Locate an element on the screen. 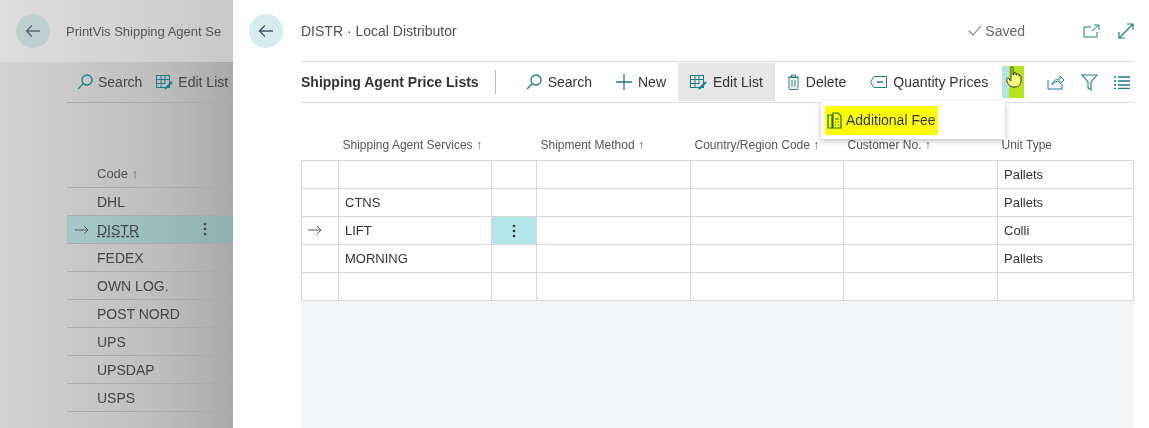 The image size is (1149, 428). table-cell: CTNS is located at coordinates (415, 202).